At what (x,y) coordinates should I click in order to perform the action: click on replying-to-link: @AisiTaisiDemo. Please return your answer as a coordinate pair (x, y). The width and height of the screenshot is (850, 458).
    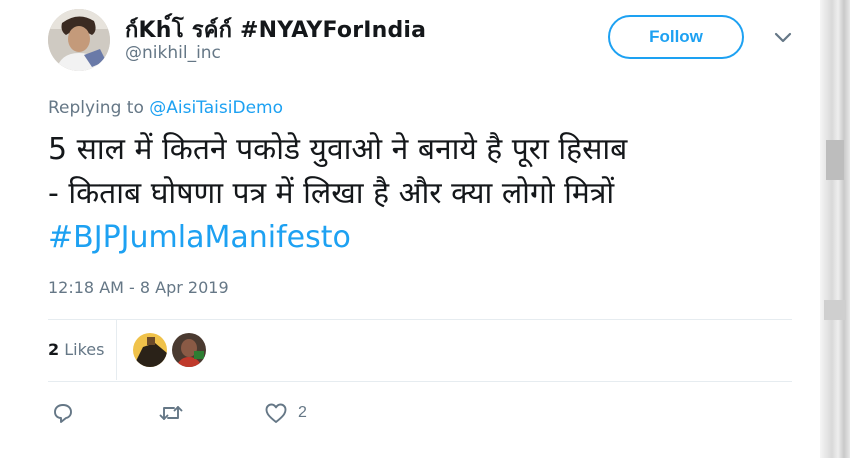
    Looking at the image, I should click on (216, 108).